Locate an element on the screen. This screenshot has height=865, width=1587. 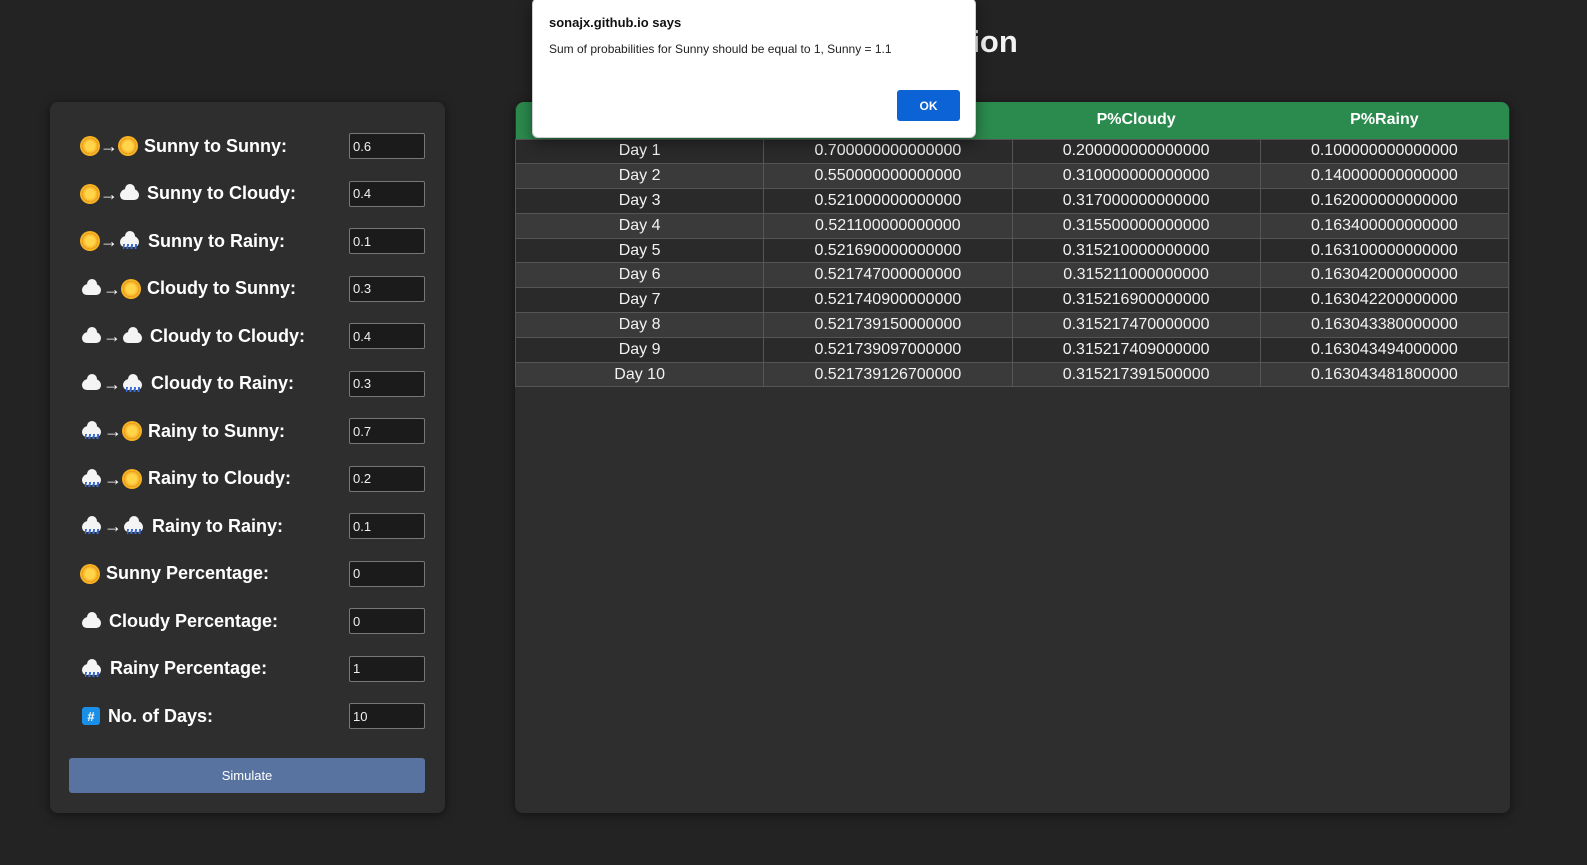
probability-cell: 0.521000000000000 is located at coordinates (888, 201).